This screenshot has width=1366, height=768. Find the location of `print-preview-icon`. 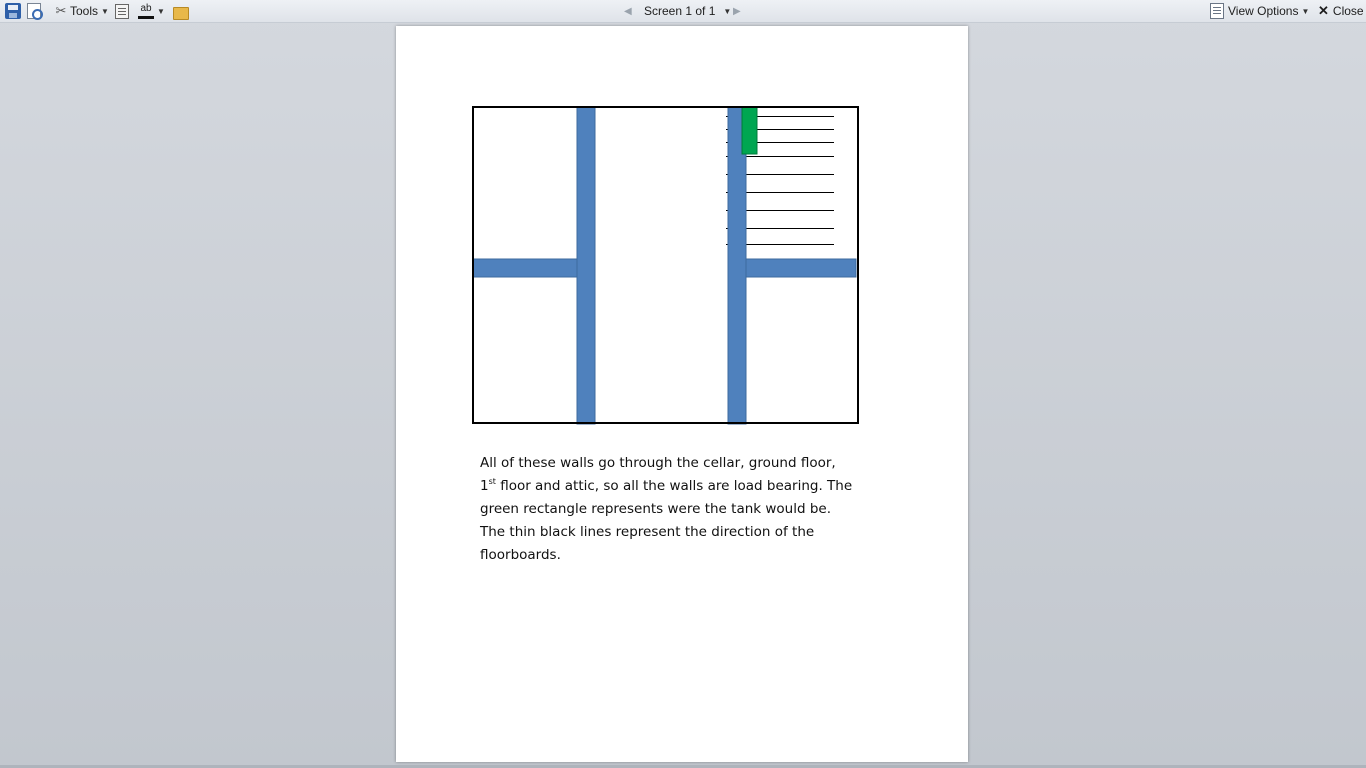

print-preview-icon is located at coordinates (35, 11).